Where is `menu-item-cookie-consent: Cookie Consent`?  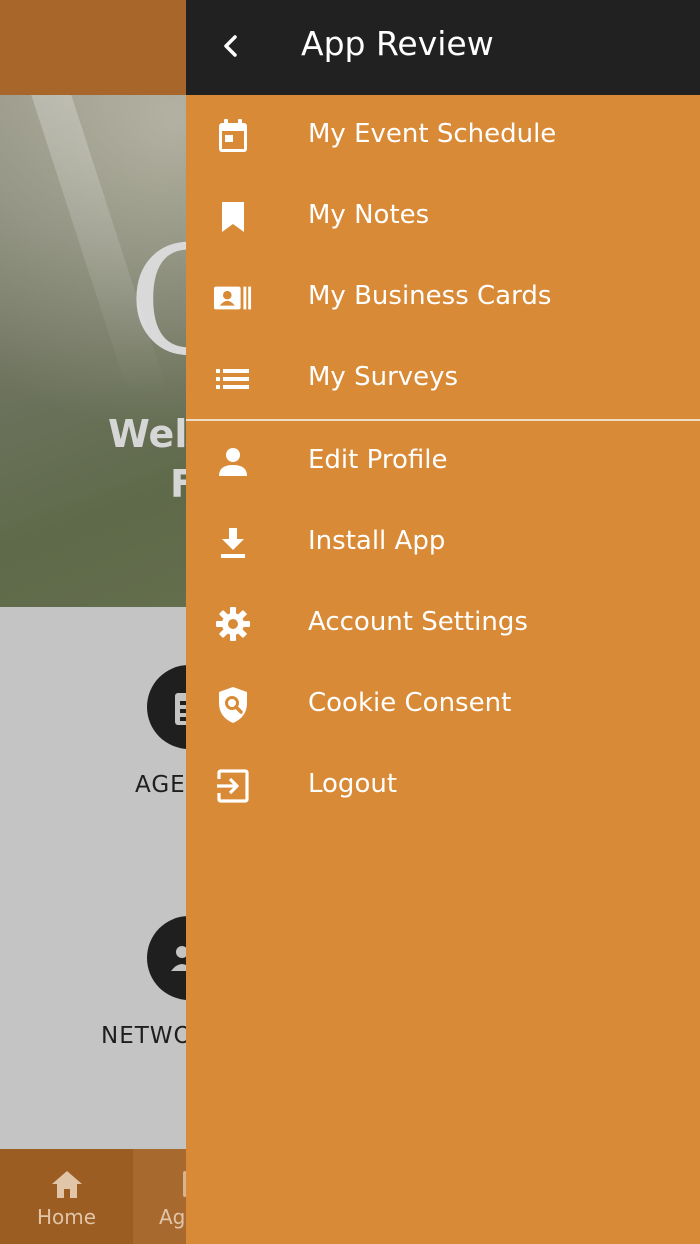
menu-item-cookie-consent: Cookie Consent is located at coordinates (443, 704).